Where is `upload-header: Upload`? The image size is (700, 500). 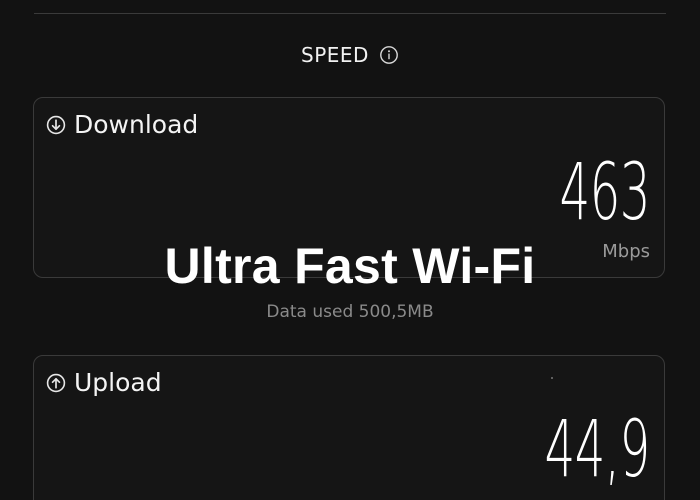 upload-header: Upload is located at coordinates (104, 382).